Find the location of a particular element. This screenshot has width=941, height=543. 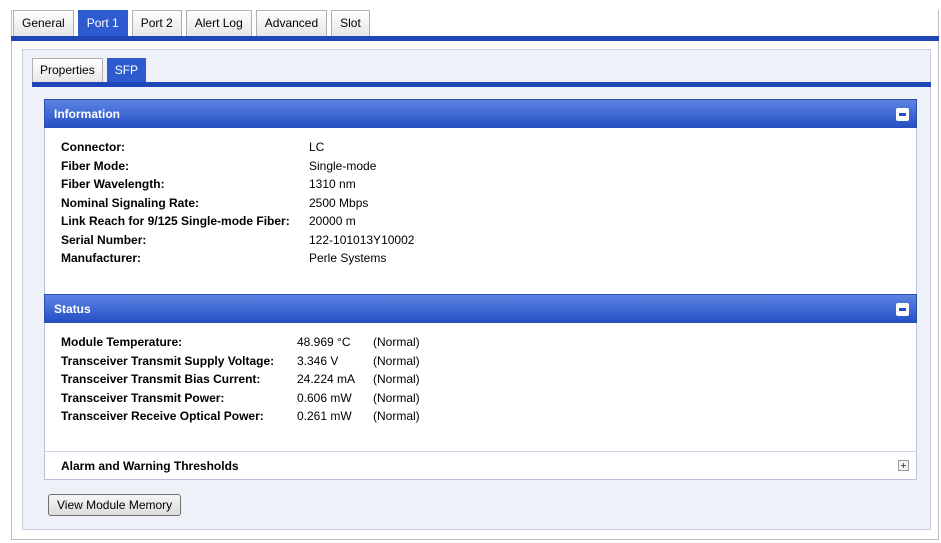

info-value: 1310 nm is located at coordinates (332, 184).